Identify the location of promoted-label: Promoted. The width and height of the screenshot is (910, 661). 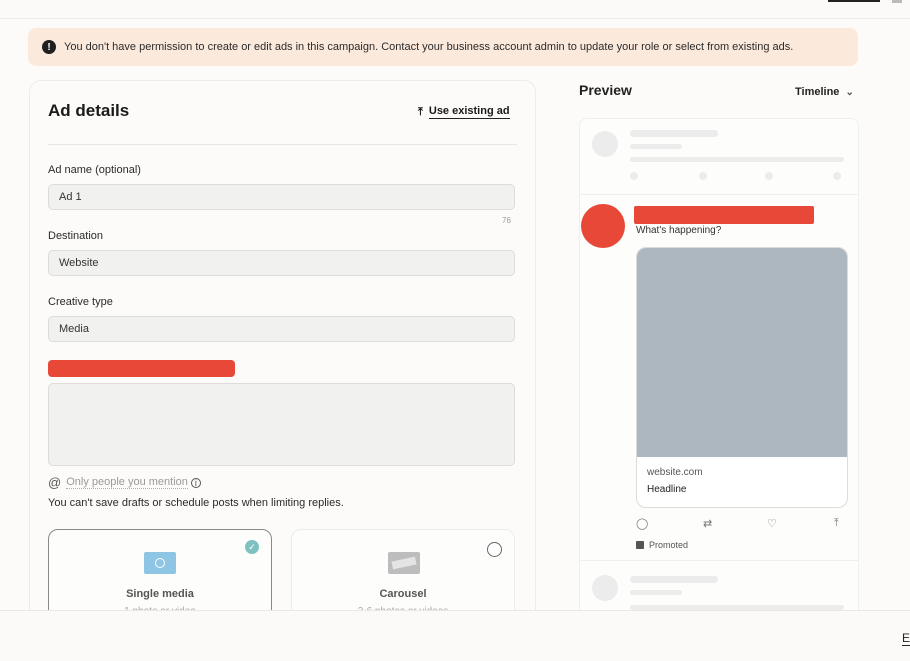
(662, 545).